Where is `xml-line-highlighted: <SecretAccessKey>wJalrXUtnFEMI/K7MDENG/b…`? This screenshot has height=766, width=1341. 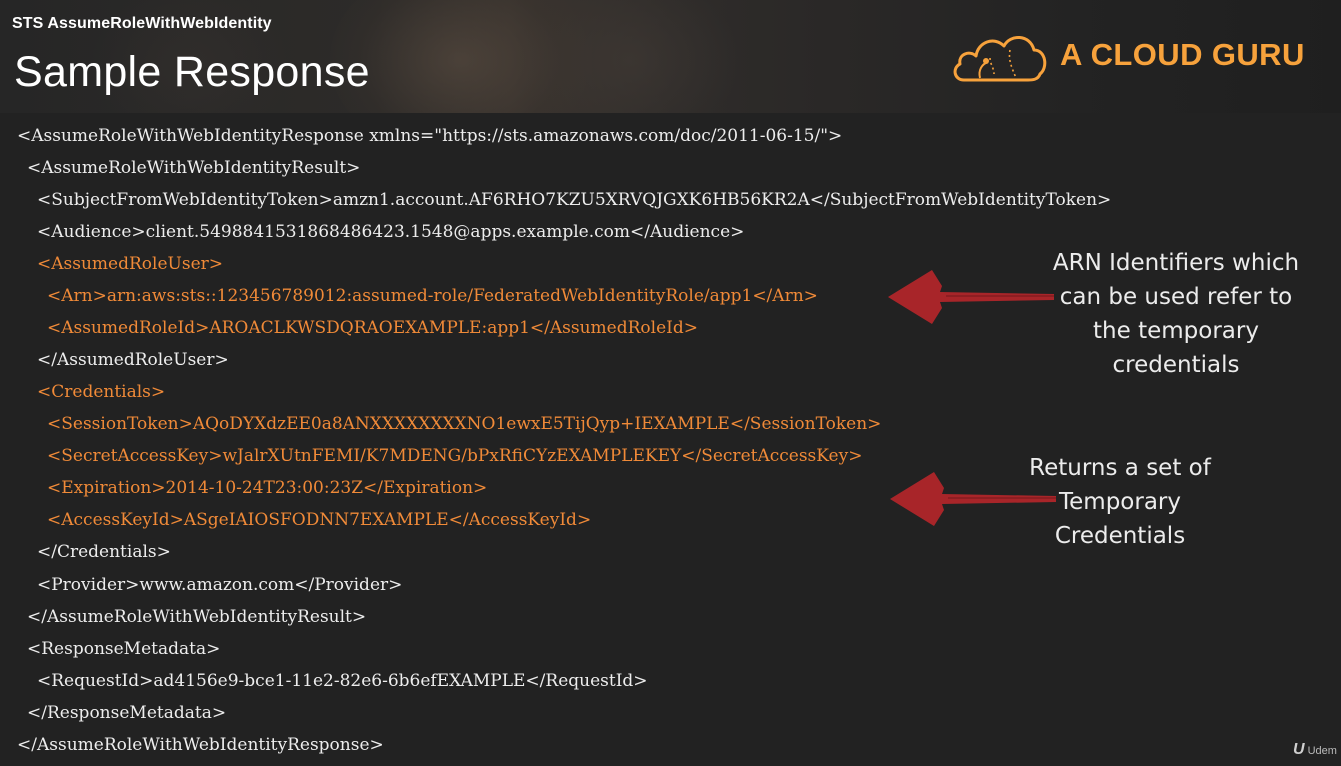
xml-line-highlighted: <SecretAccessKey>wJalrXUtnFEMI/K7MDENG/b… is located at coordinates (455, 456).